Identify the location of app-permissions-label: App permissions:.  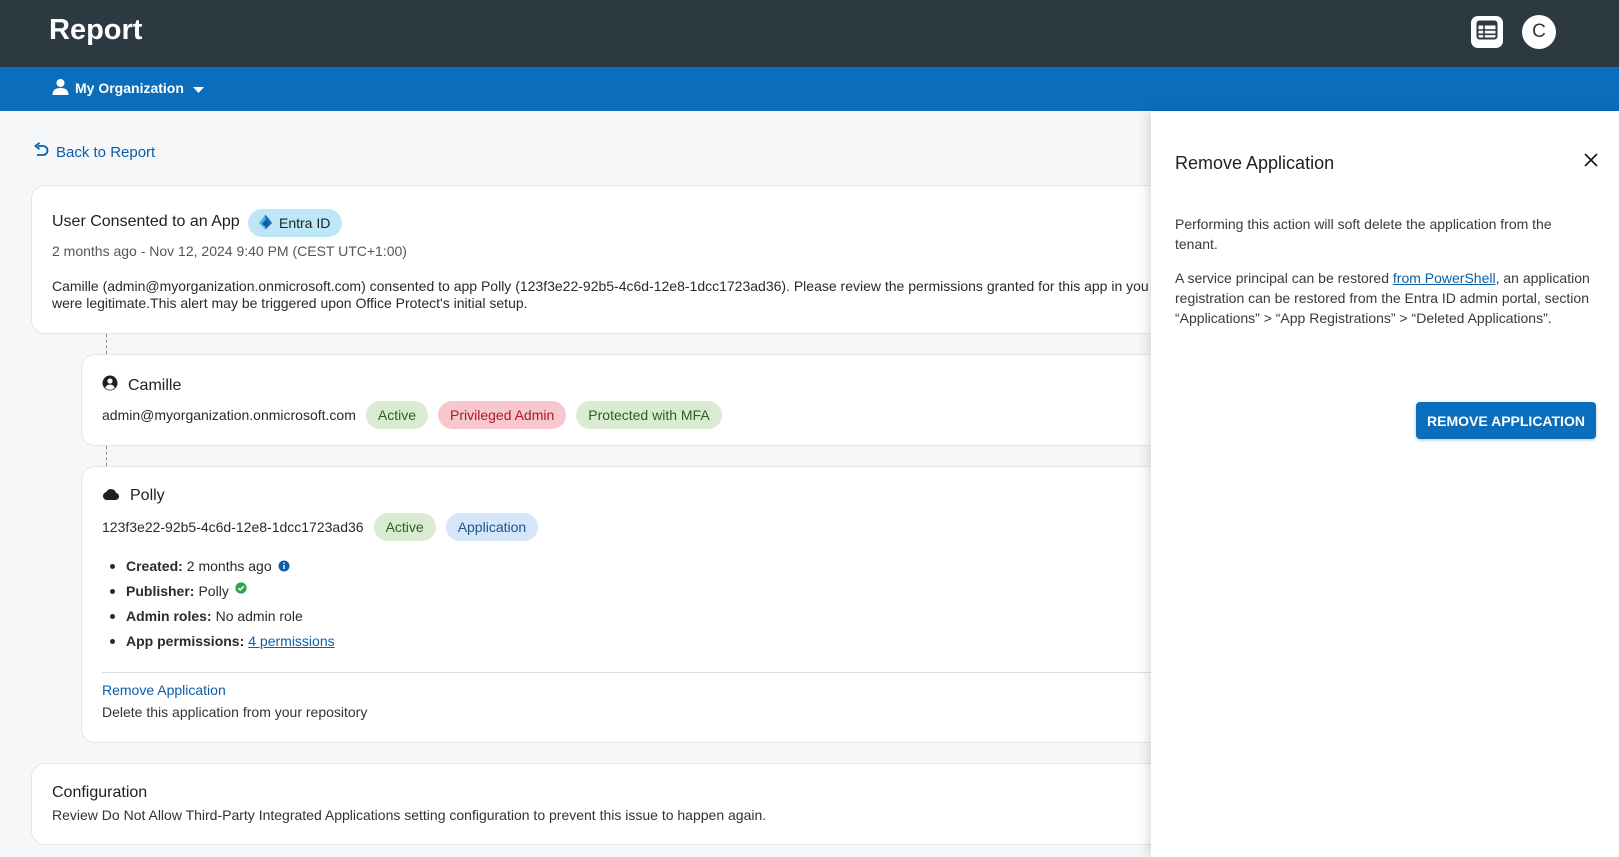
(185, 640).